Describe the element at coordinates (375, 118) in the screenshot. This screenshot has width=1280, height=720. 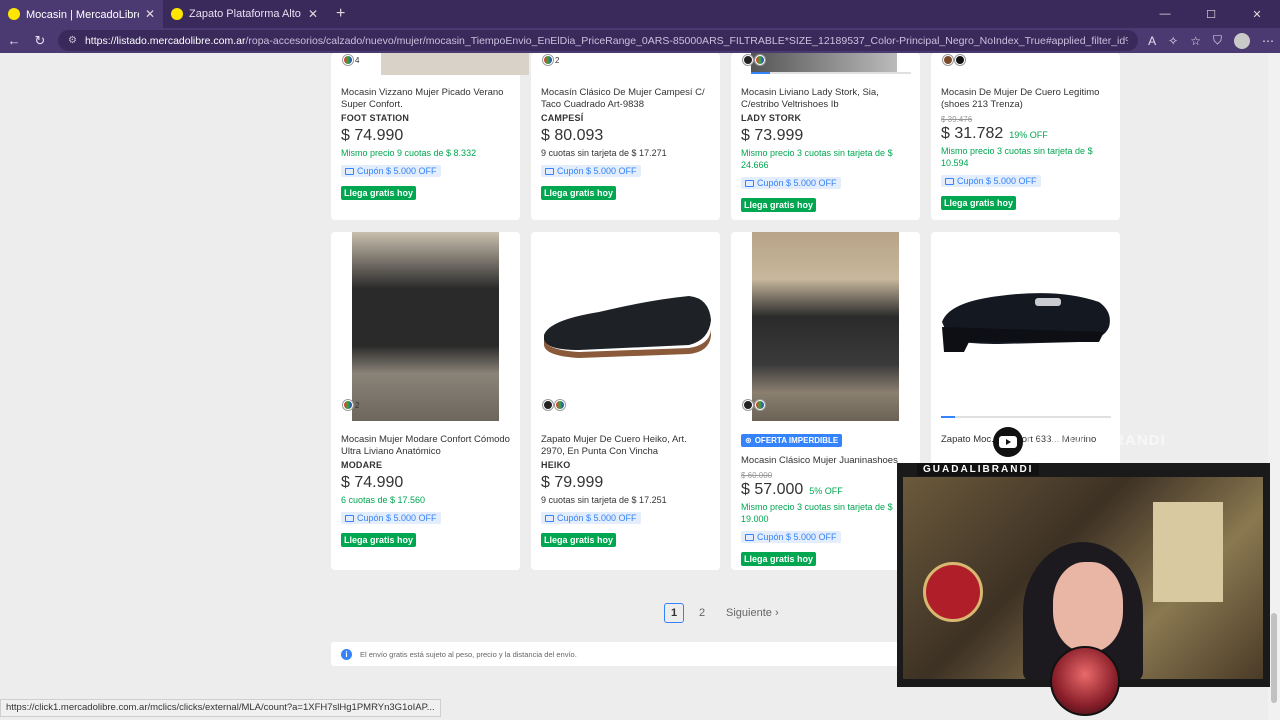
I see `product-brand: FOOT STATION` at that location.